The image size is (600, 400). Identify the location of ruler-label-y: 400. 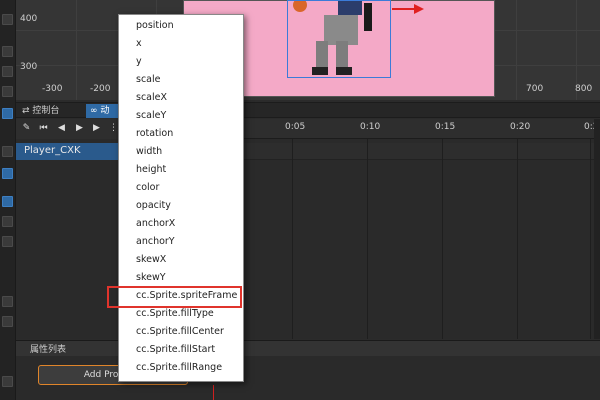
(29, 19).